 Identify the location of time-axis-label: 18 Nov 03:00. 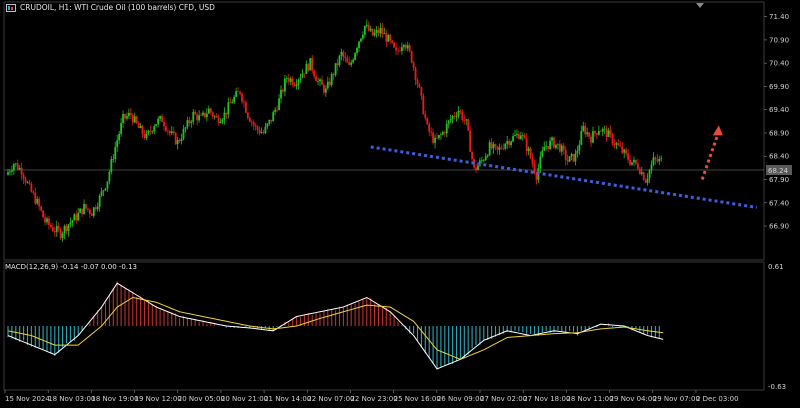
(71, 399).